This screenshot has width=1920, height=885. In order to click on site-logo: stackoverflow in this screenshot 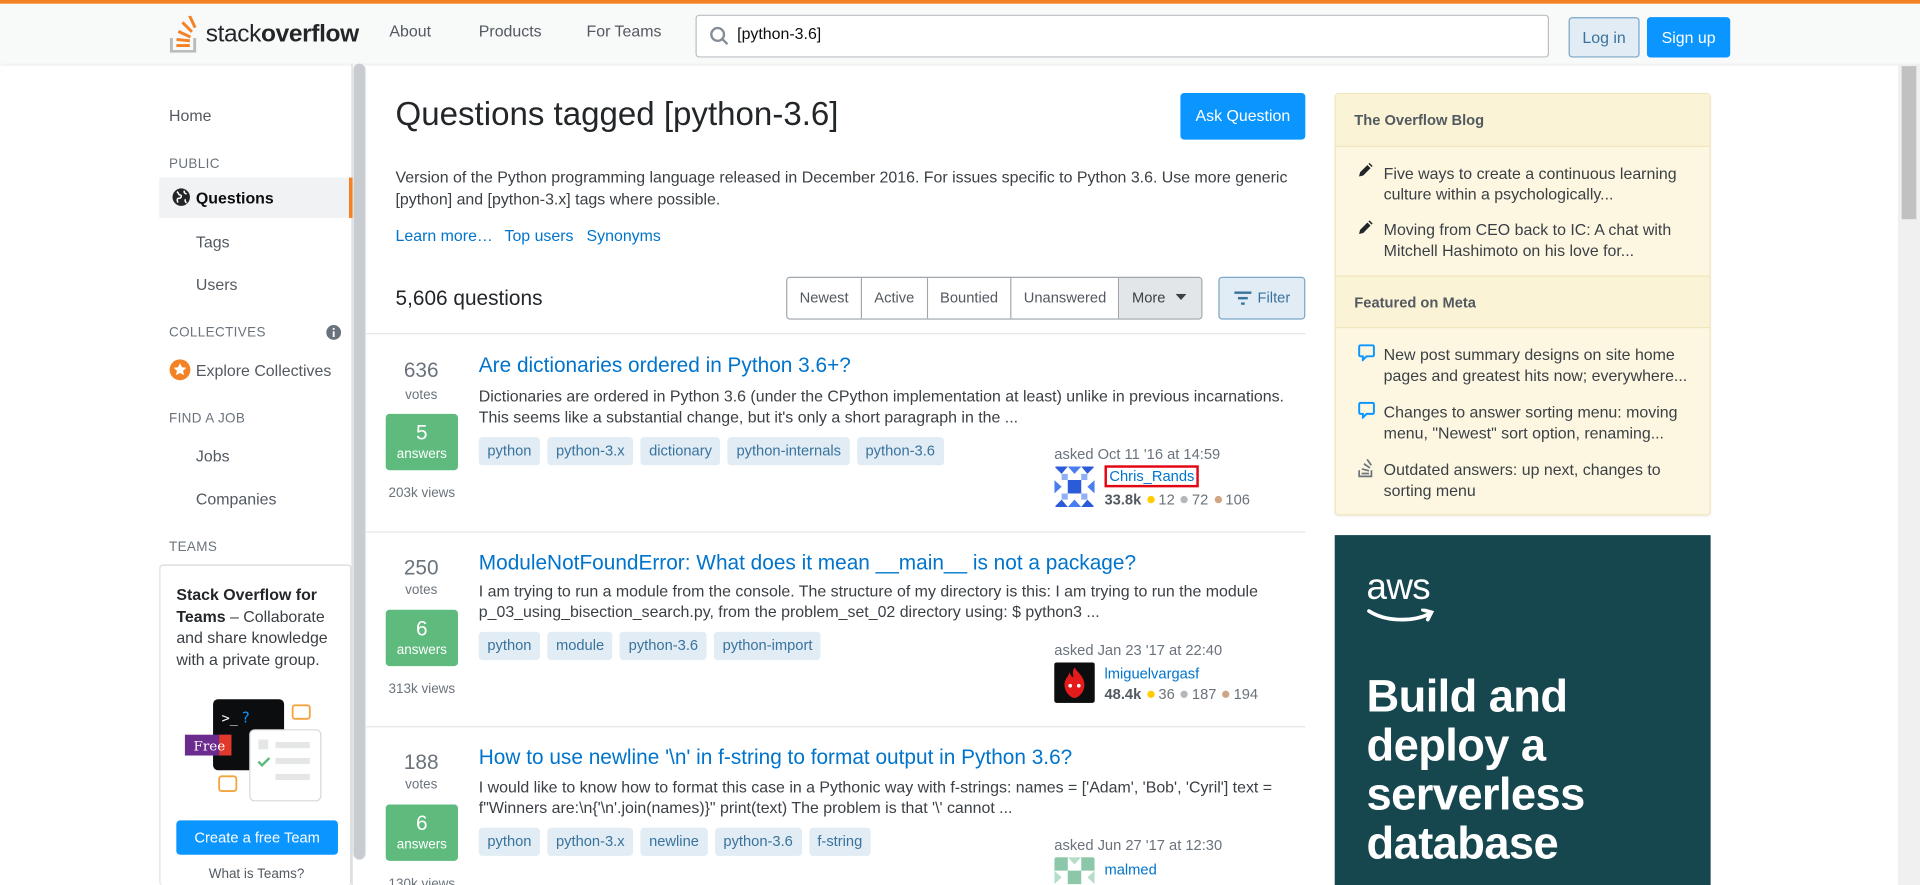, I will do `click(264, 34)`.